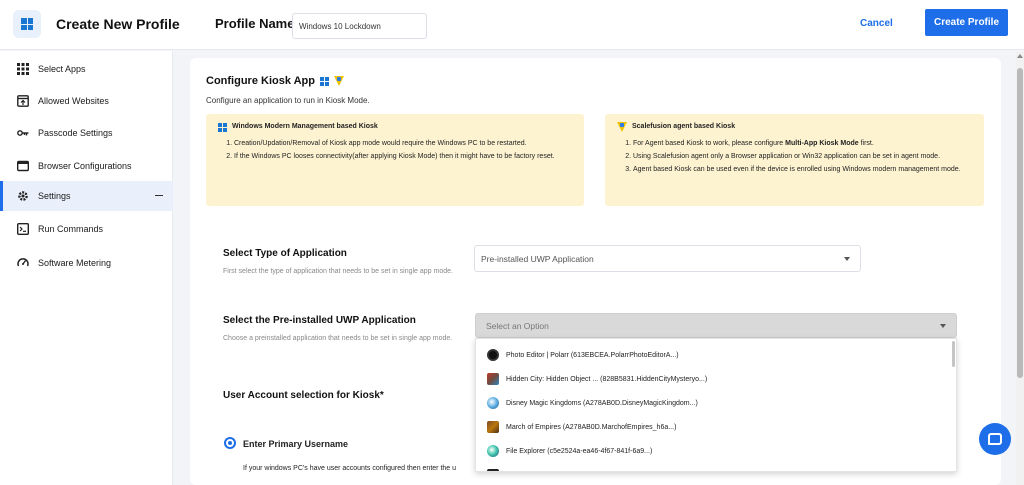 Image resolution: width=1024 pixels, height=485 pixels. What do you see at coordinates (71, 229) in the screenshot?
I see `sidebar-item-label: Run Commands` at bounding box center [71, 229].